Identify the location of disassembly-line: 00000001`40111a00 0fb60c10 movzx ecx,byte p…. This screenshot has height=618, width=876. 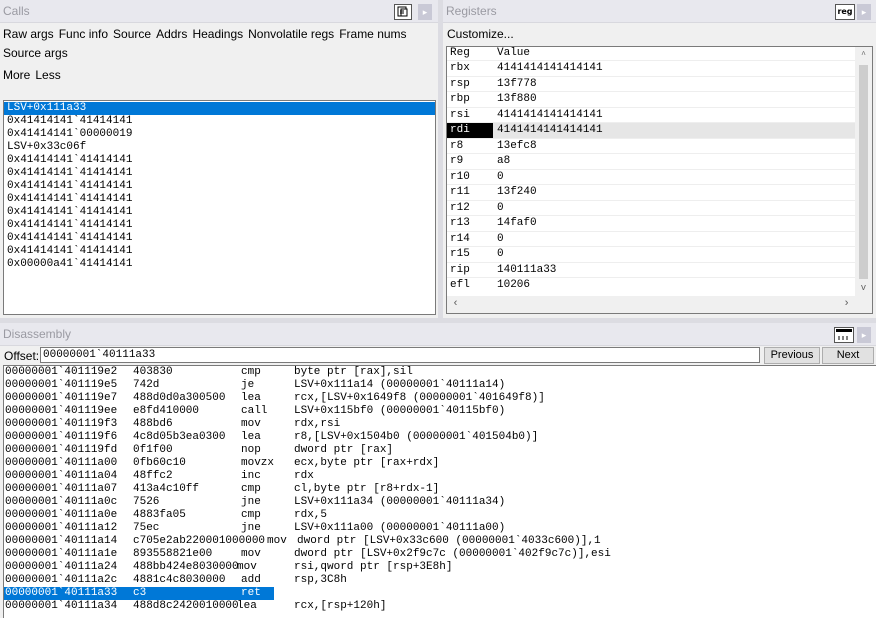
(440, 463).